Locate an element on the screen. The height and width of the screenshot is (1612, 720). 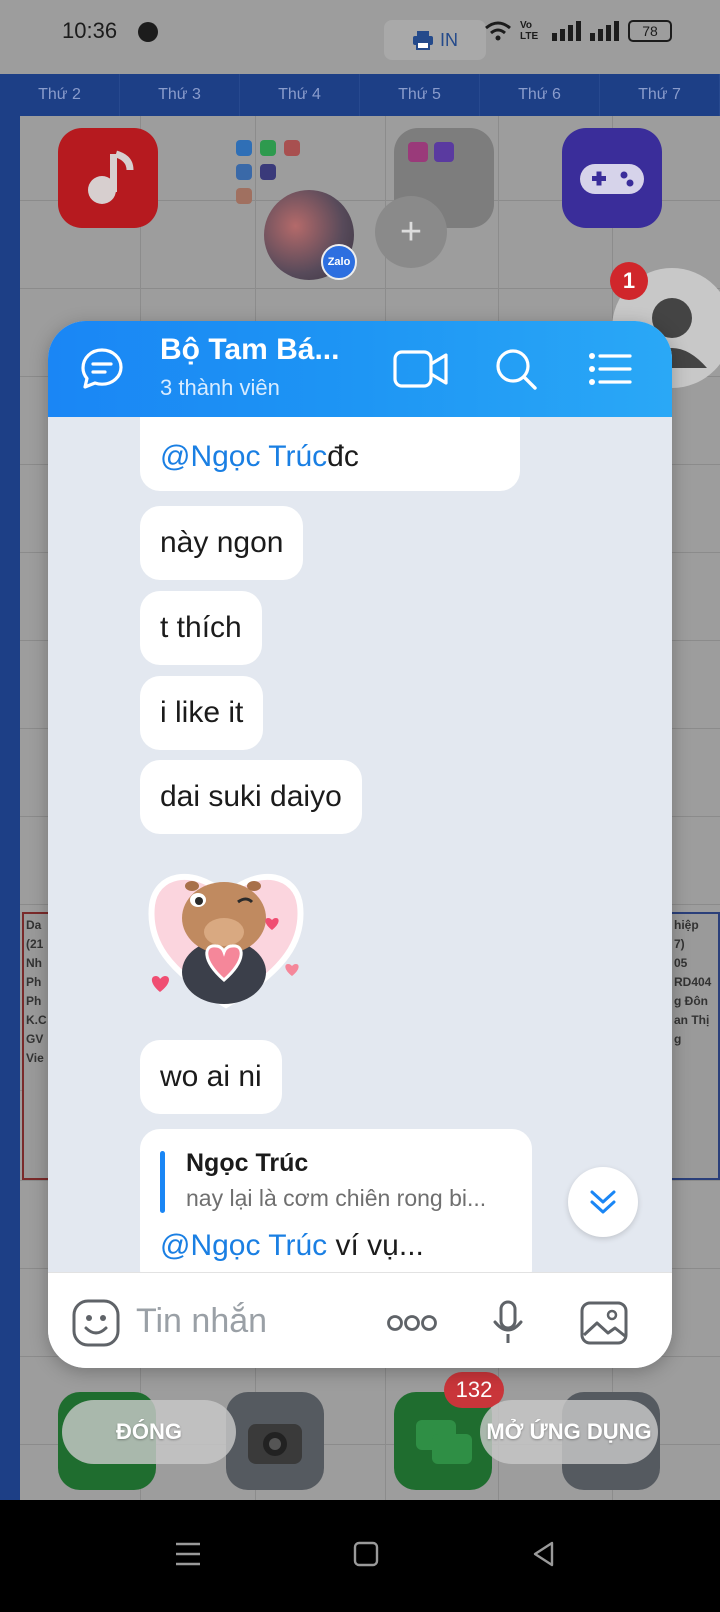
cell-text: hiệp is located at coordinates (686, 925).